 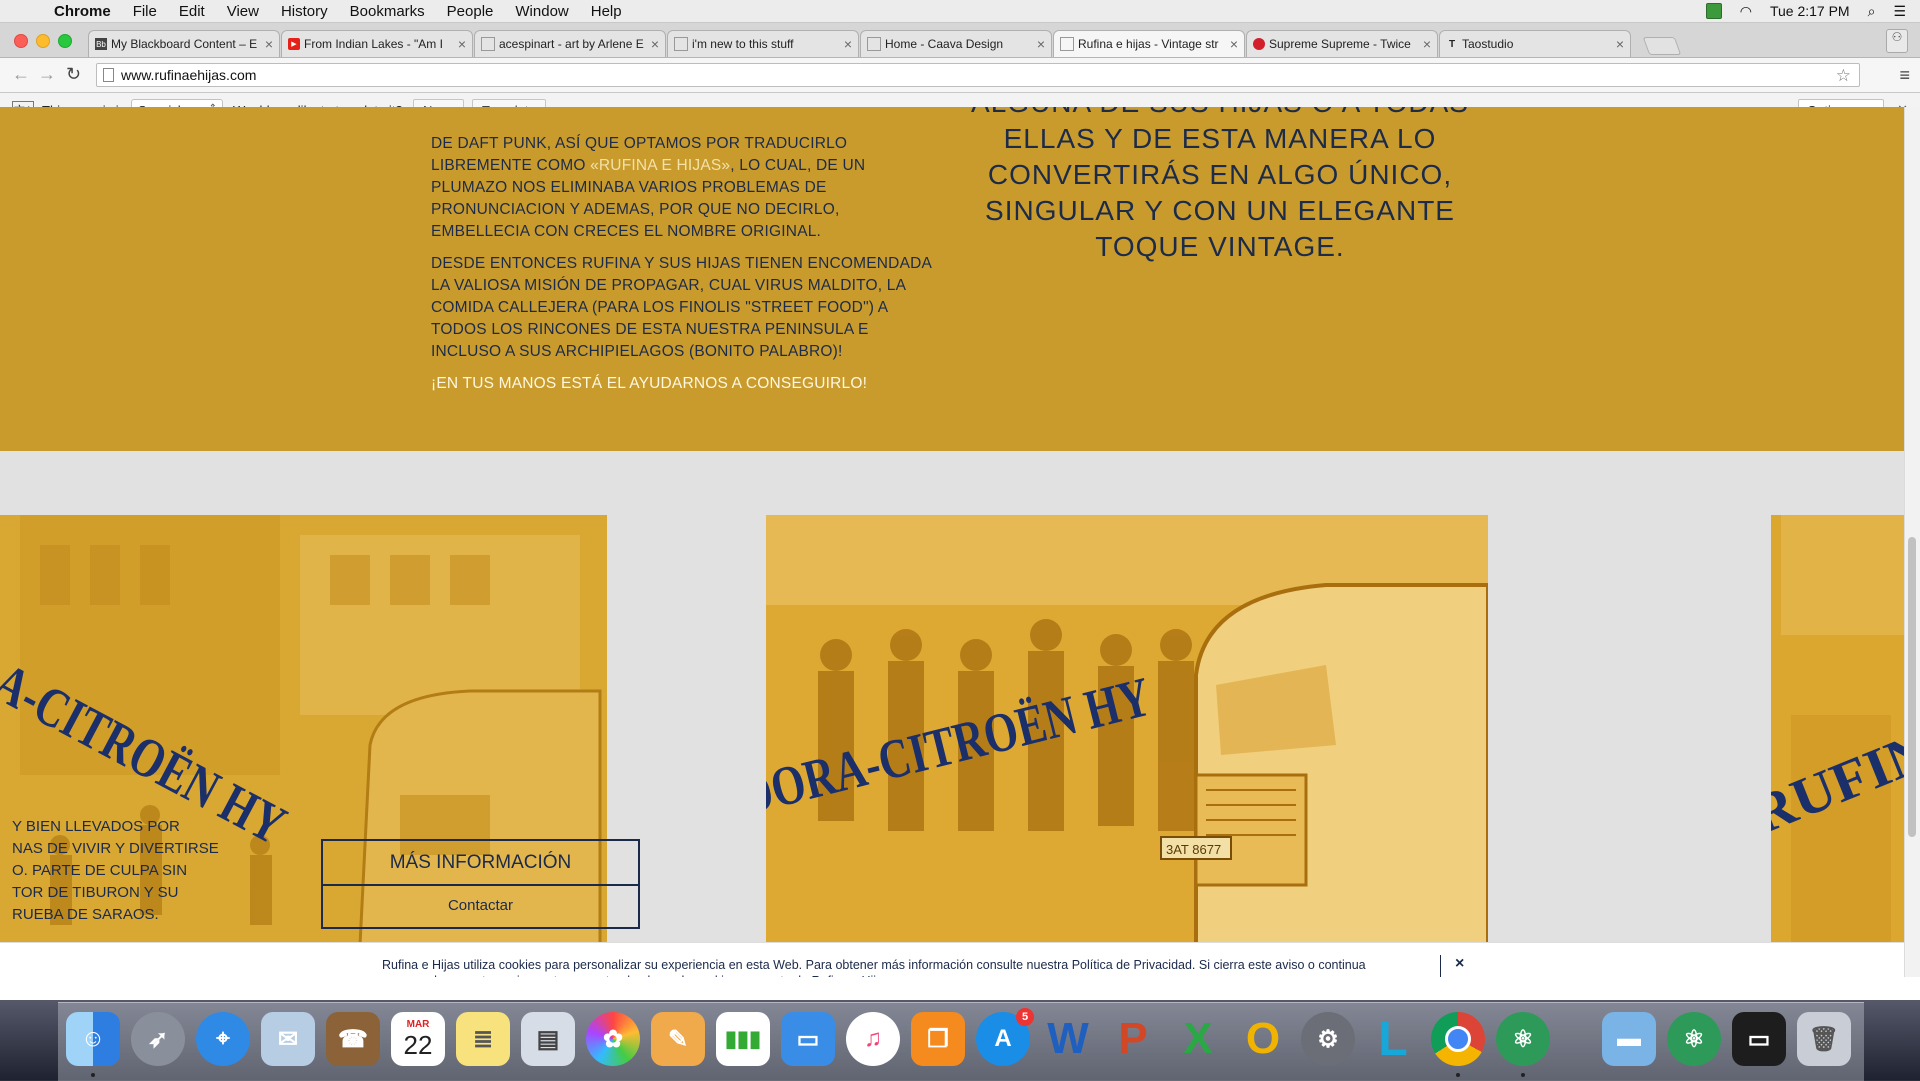 I want to click on menu-app-chrome: Chrome, so click(x=82, y=11).